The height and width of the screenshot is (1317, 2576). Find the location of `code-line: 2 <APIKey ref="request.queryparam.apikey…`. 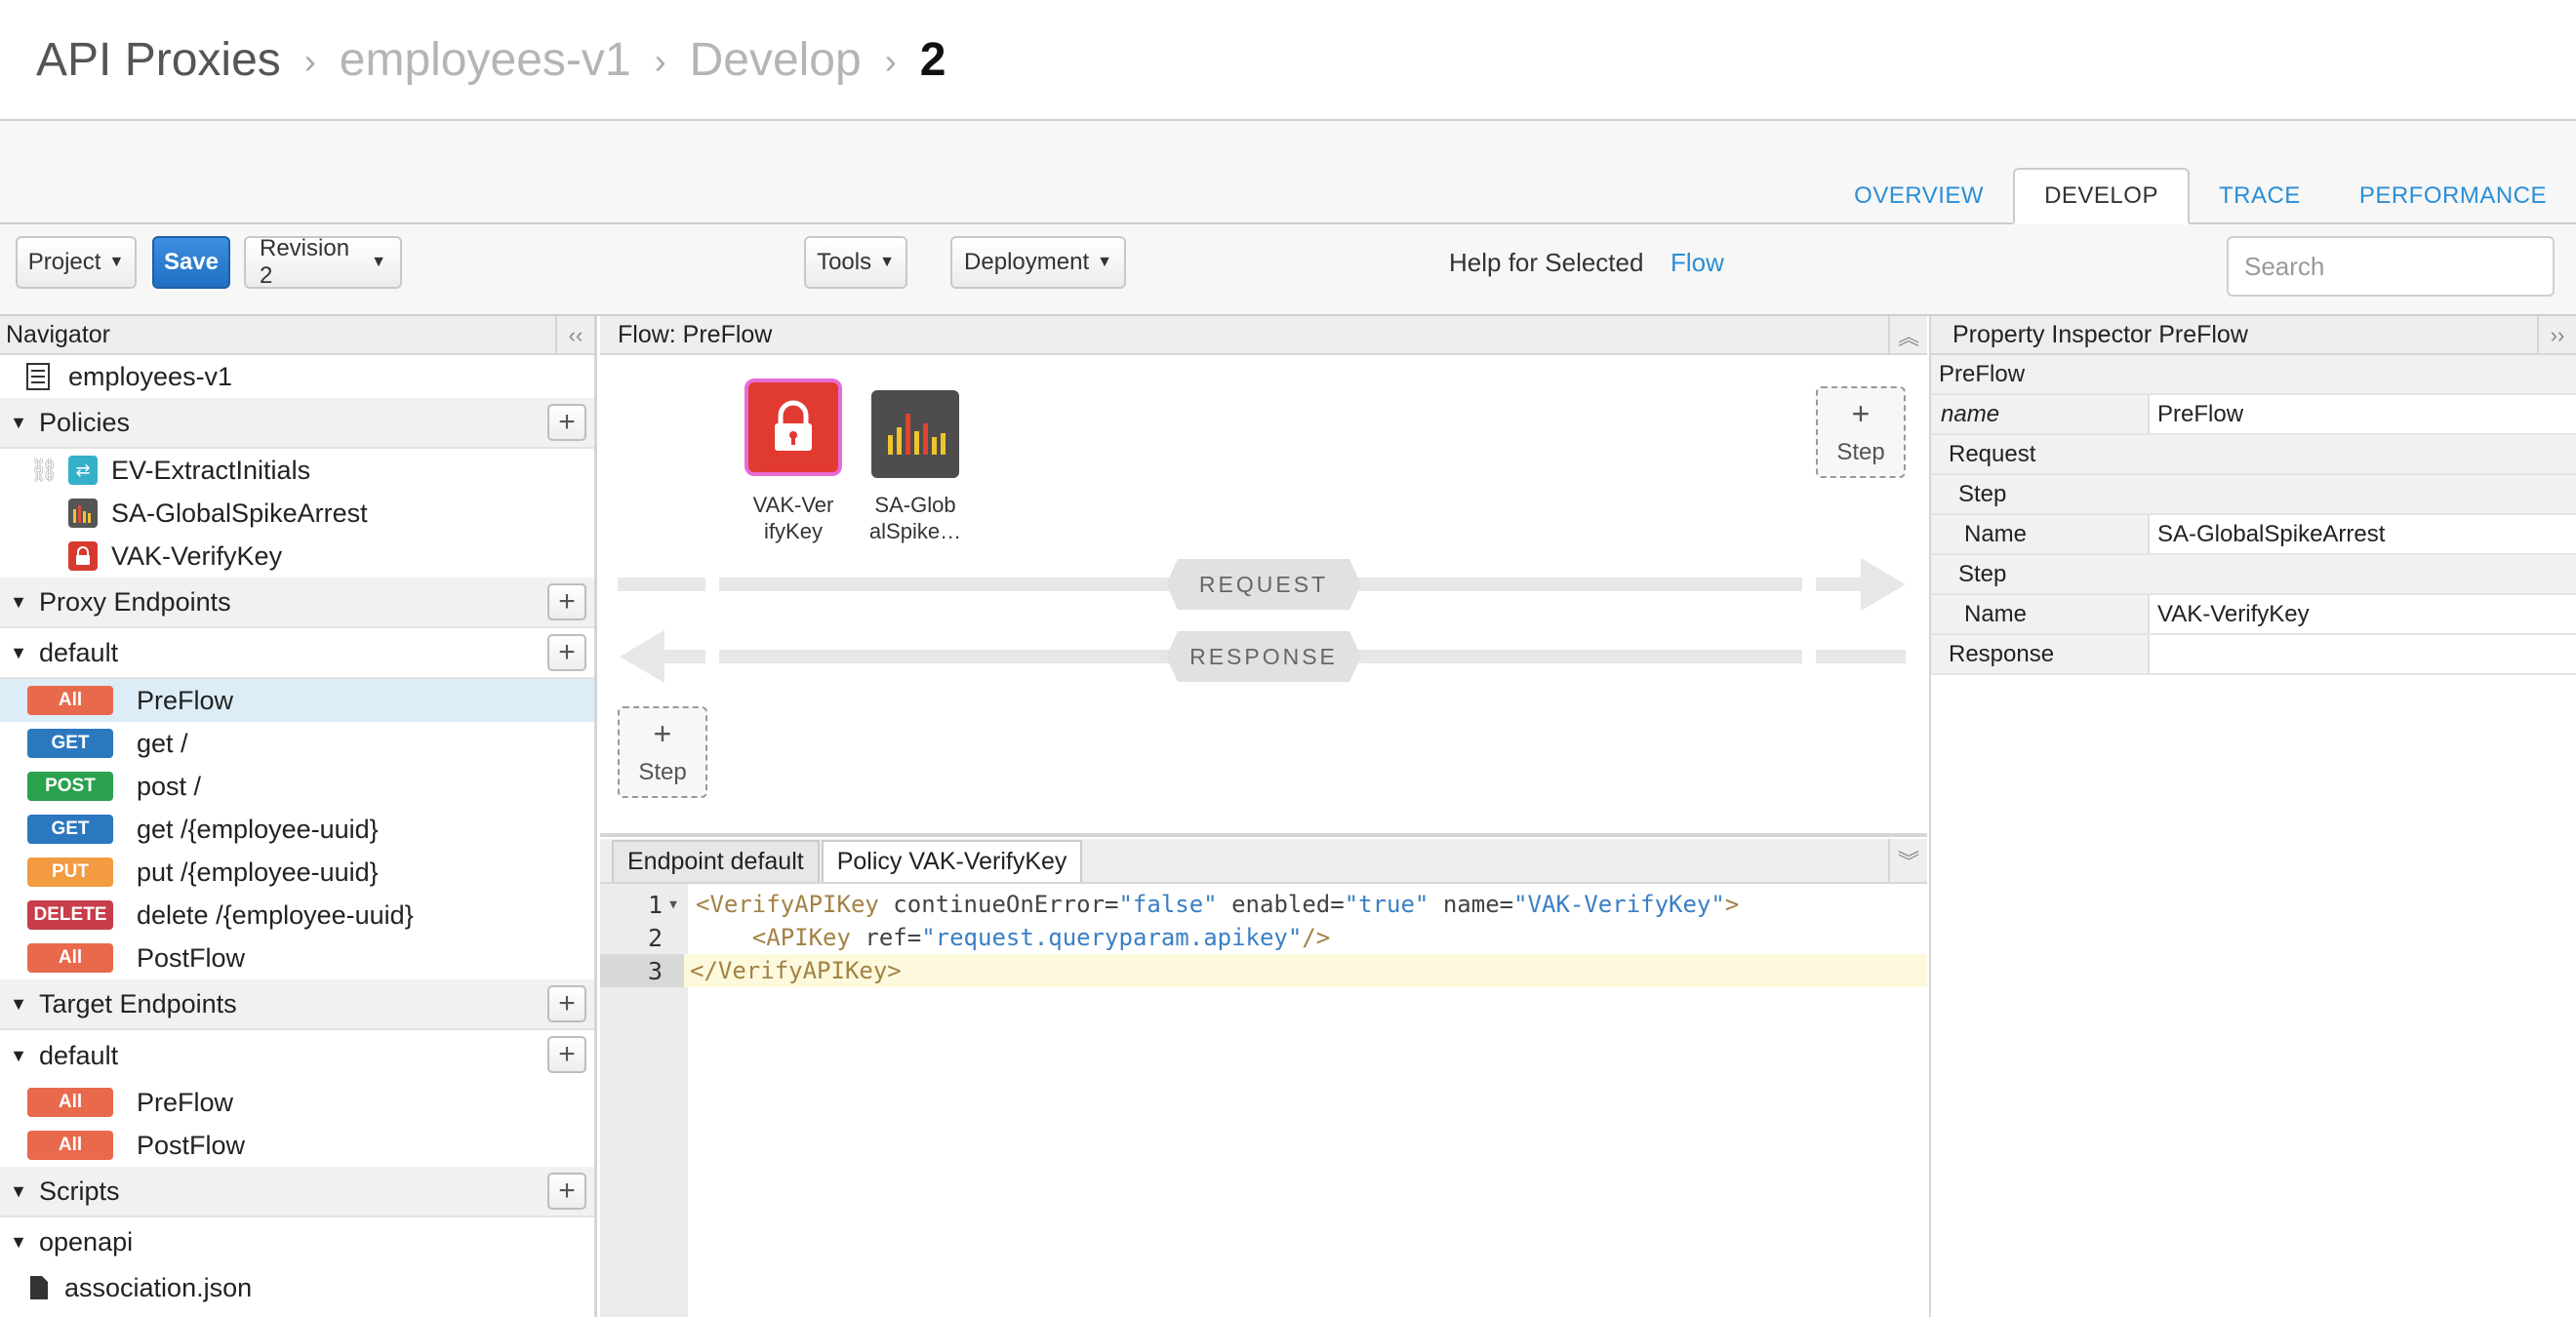

code-line: 2 <APIKey ref="request.queryparam.apikey… is located at coordinates (1263, 937).